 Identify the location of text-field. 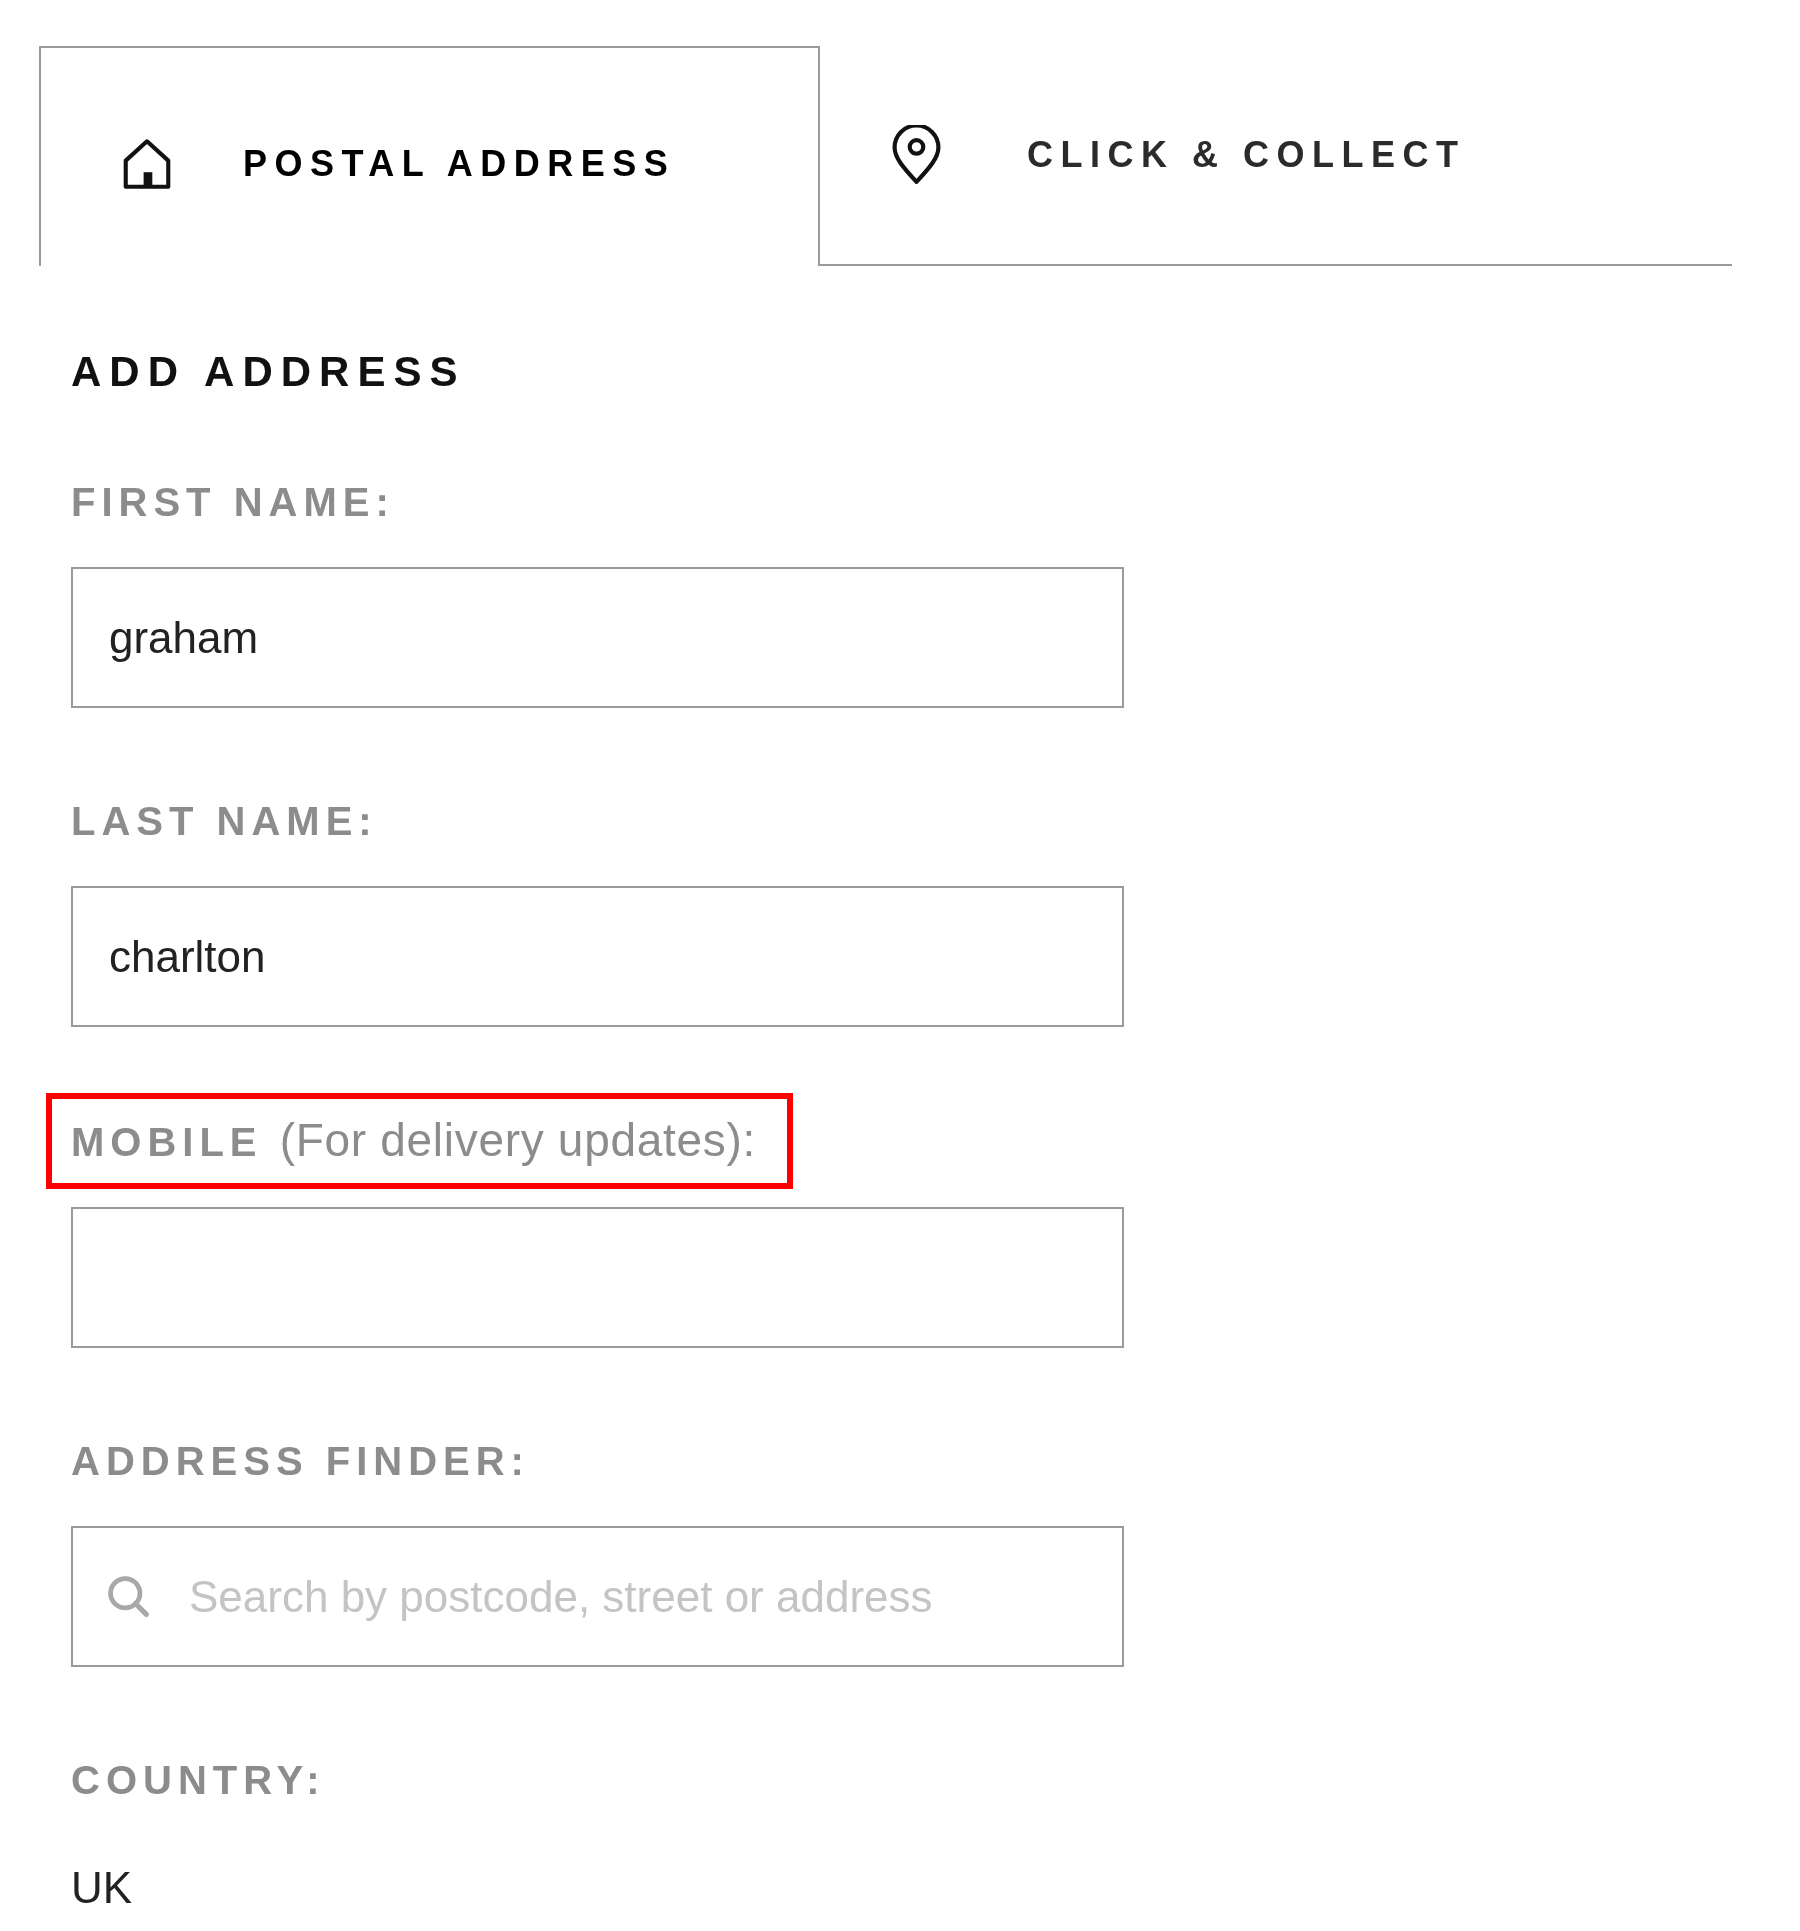
(597, 1277).